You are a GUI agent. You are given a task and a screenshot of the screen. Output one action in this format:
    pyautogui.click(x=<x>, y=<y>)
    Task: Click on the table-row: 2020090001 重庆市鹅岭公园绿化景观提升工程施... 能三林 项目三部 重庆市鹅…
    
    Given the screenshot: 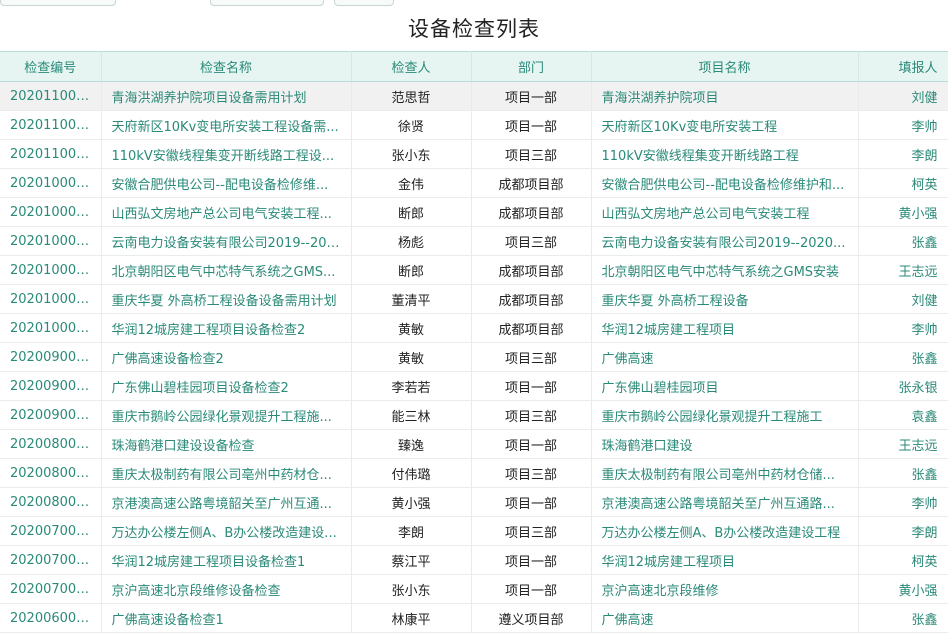 What is the action you would take?
    pyautogui.click(x=474, y=415)
    